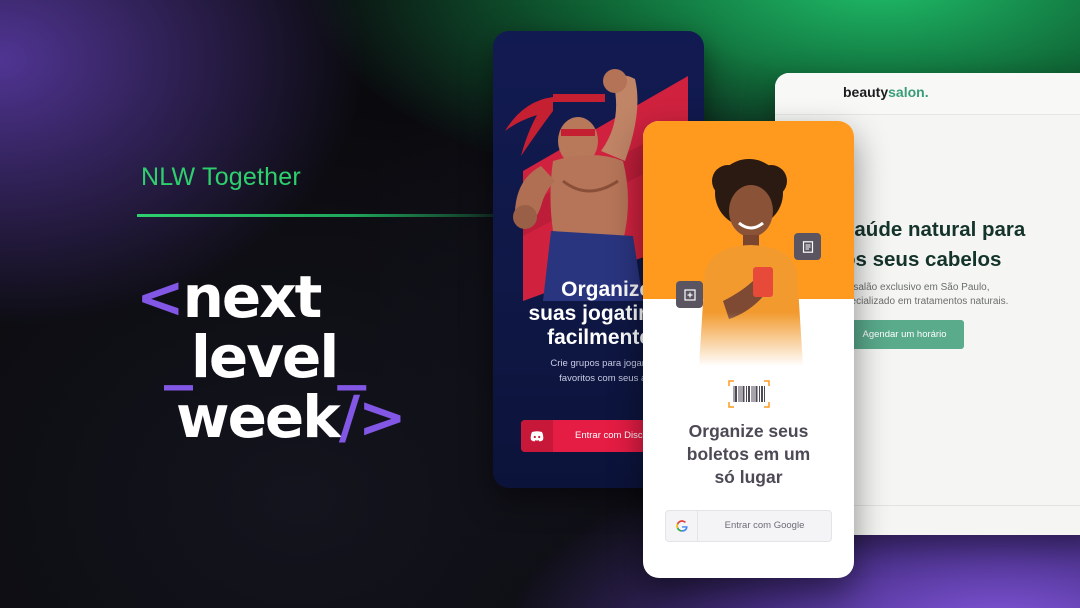 This screenshot has width=1080, height=608. Describe the element at coordinates (372, 417) in the screenshot. I see `logo-closing-tag: />` at that location.